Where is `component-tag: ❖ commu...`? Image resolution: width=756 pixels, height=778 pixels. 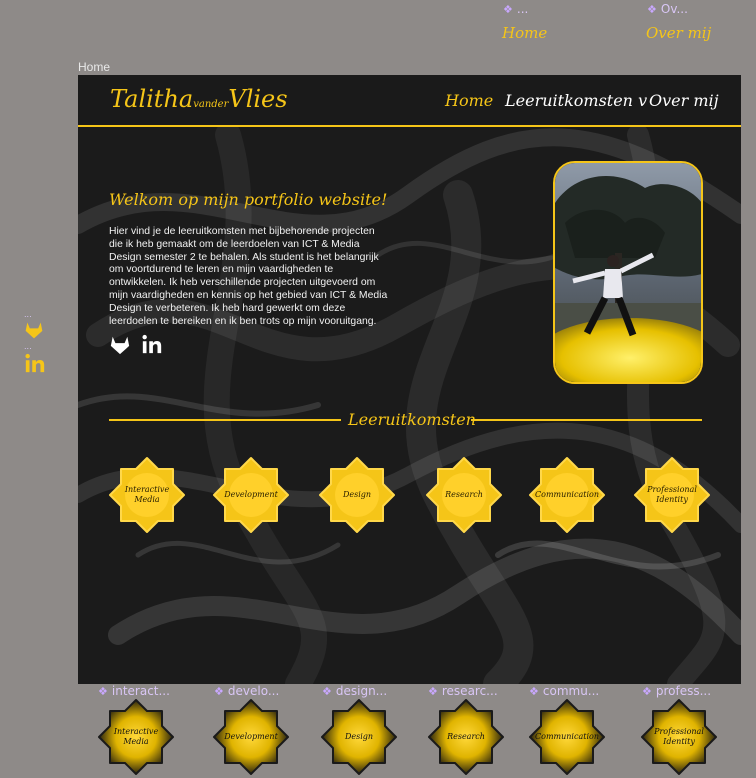
component-tag: ❖ commu... is located at coordinates (564, 691).